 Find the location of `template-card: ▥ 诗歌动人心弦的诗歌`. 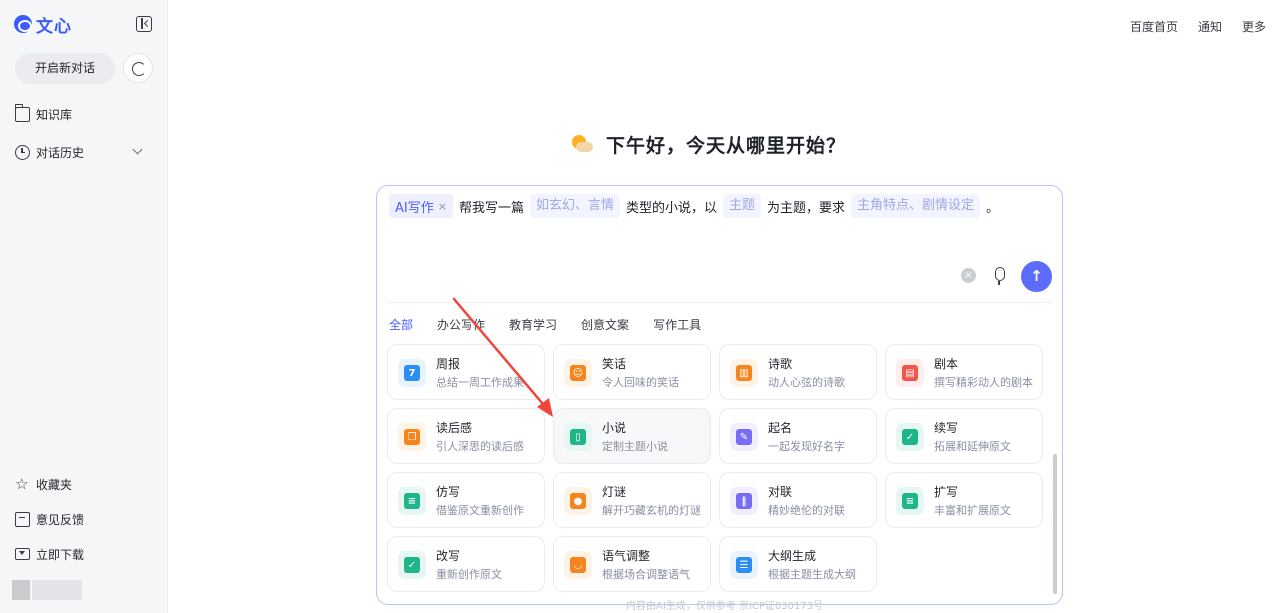

template-card: ▥ 诗歌动人心弦的诗歌 is located at coordinates (798, 372).